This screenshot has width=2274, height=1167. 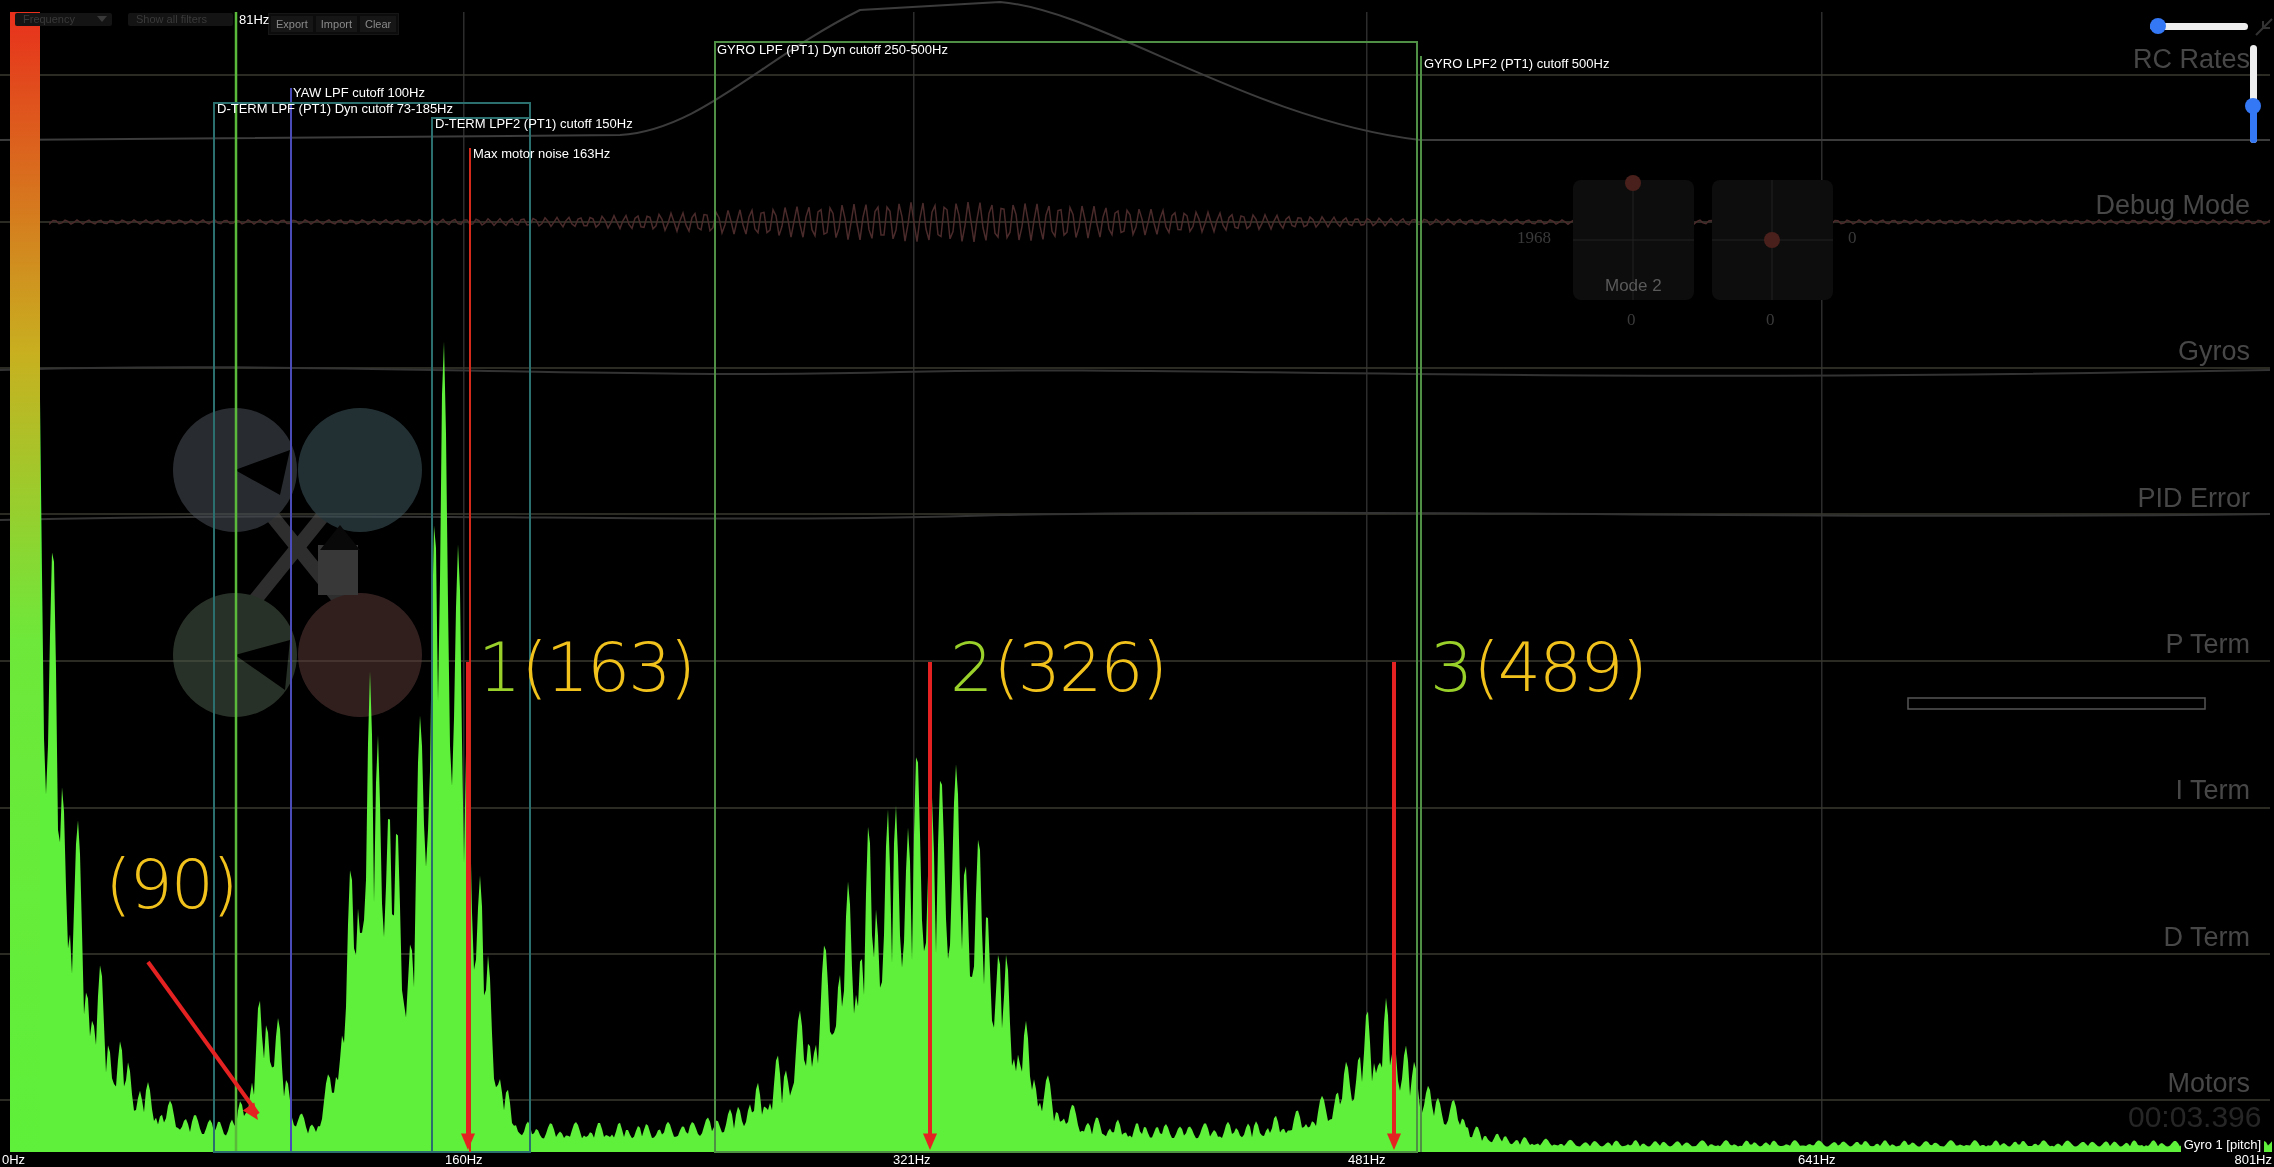 What do you see at coordinates (359, 93) in the screenshot?
I see `filter-label: YAW LPF cutoff 100Hz` at bounding box center [359, 93].